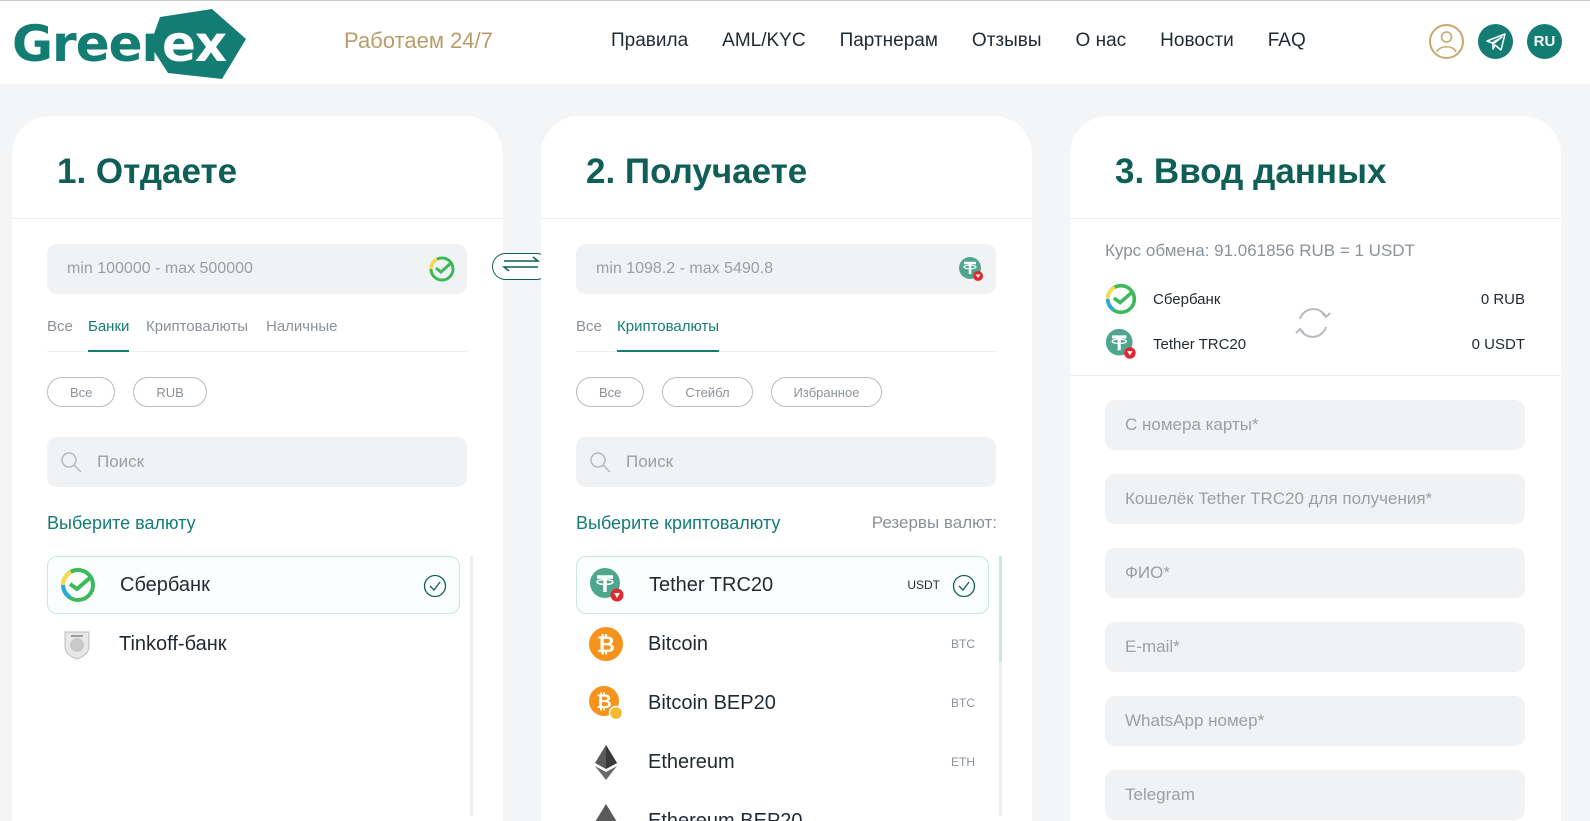 Image resolution: width=1590 pixels, height=821 pixels. What do you see at coordinates (147, 171) in the screenshot?
I see `give-title: 1. Отдаете` at bounding box center [147, 171].